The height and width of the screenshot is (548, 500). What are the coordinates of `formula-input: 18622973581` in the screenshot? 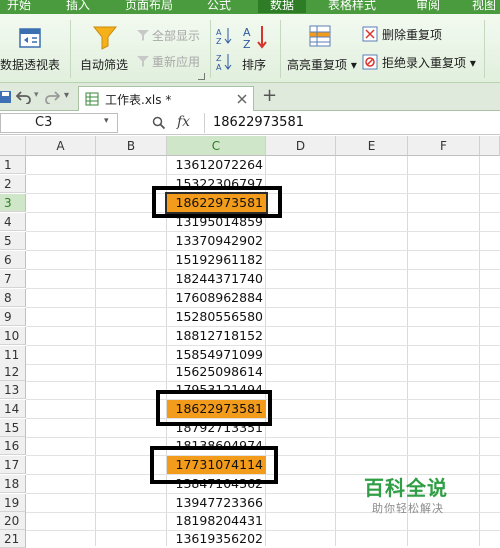 It's located at (352, 123).